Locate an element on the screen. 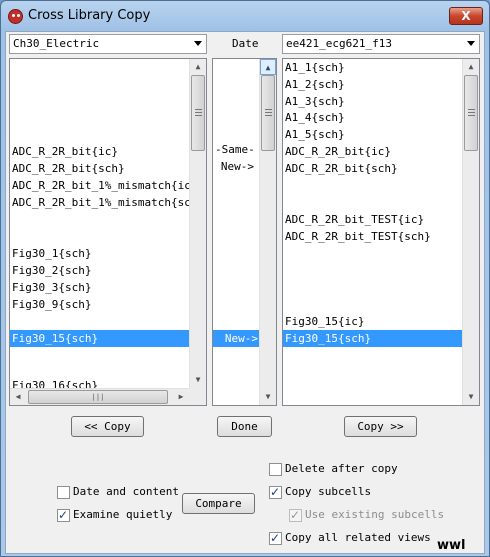 The image size is (490, 557). right-vertical-scrollbar: ▲ ▼ is located at coordinates (470, 232).